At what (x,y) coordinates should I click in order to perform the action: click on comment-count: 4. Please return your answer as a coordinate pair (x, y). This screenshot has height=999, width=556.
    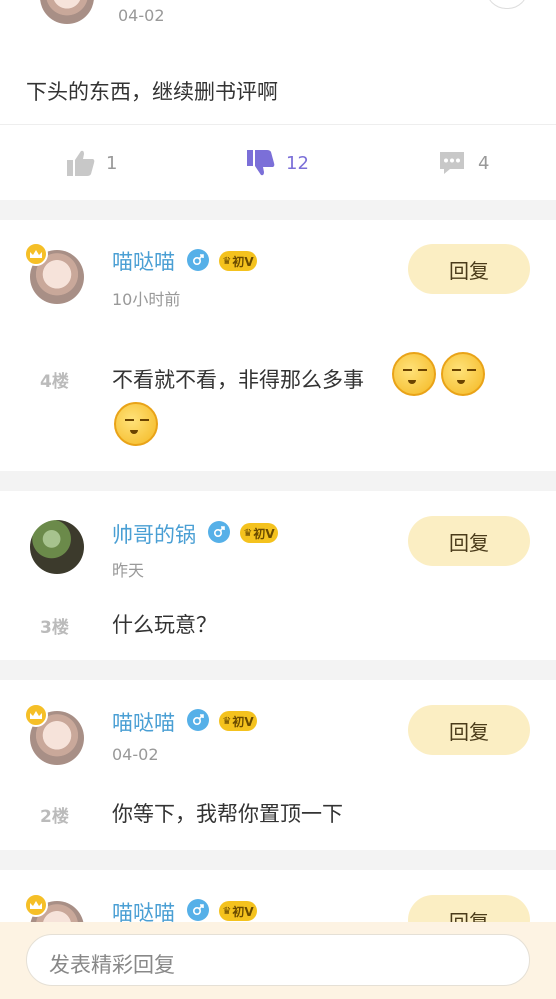
    Looking at the image, I should click on (484, 163).